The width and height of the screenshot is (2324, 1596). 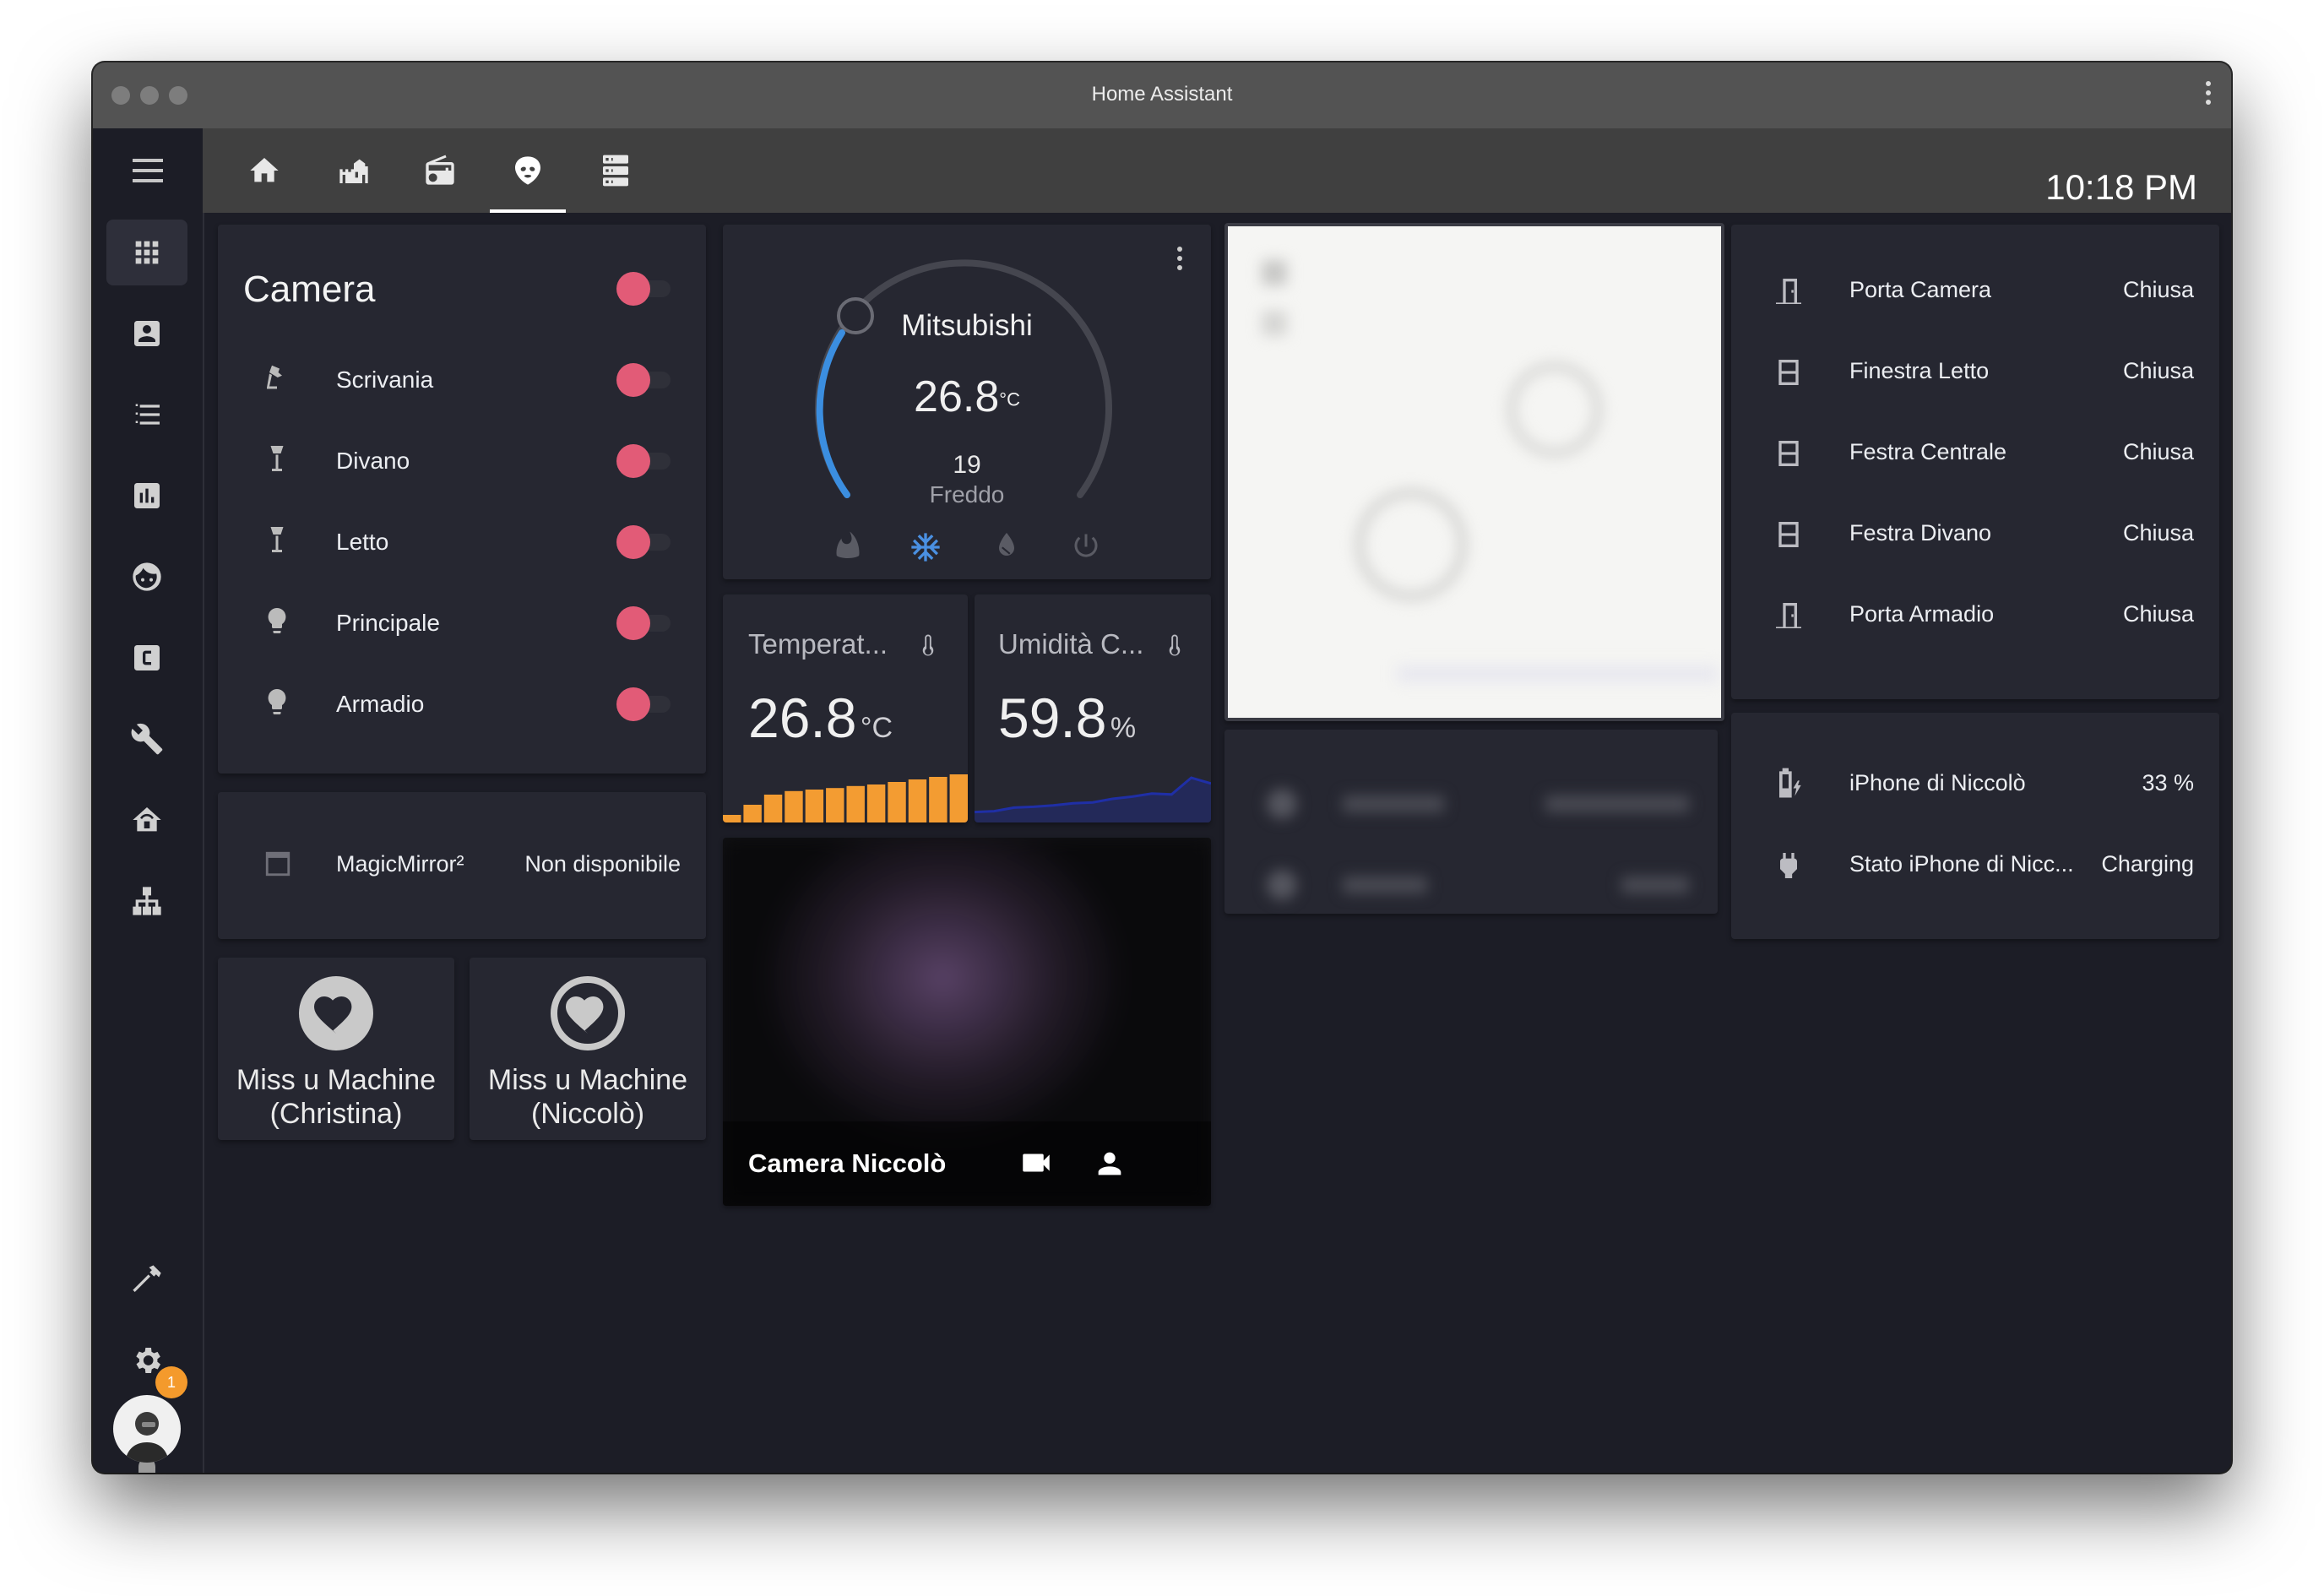 What do you see at coordinates (587, 1080) in the screenshot?
I see `button-niccolo-line1: Miss u Machine` at bounding box center [587, 1080].